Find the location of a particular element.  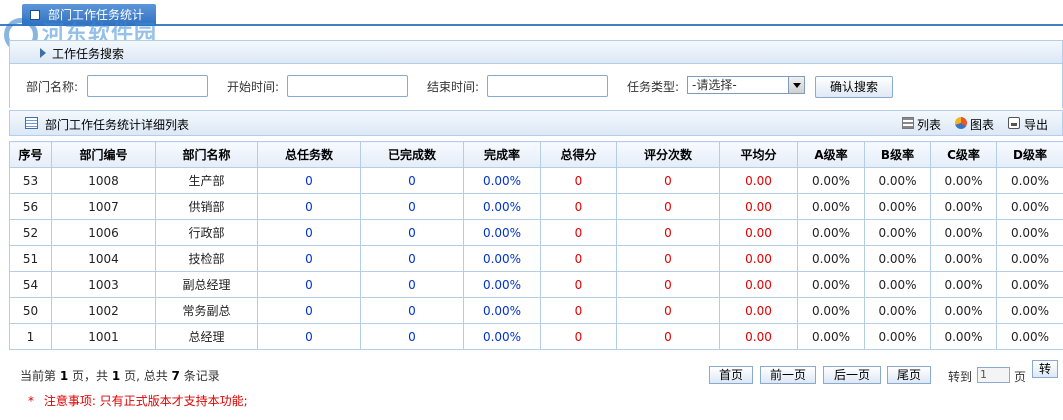

cell-dept-name: 供销部 is located at coordinates (206, 206).